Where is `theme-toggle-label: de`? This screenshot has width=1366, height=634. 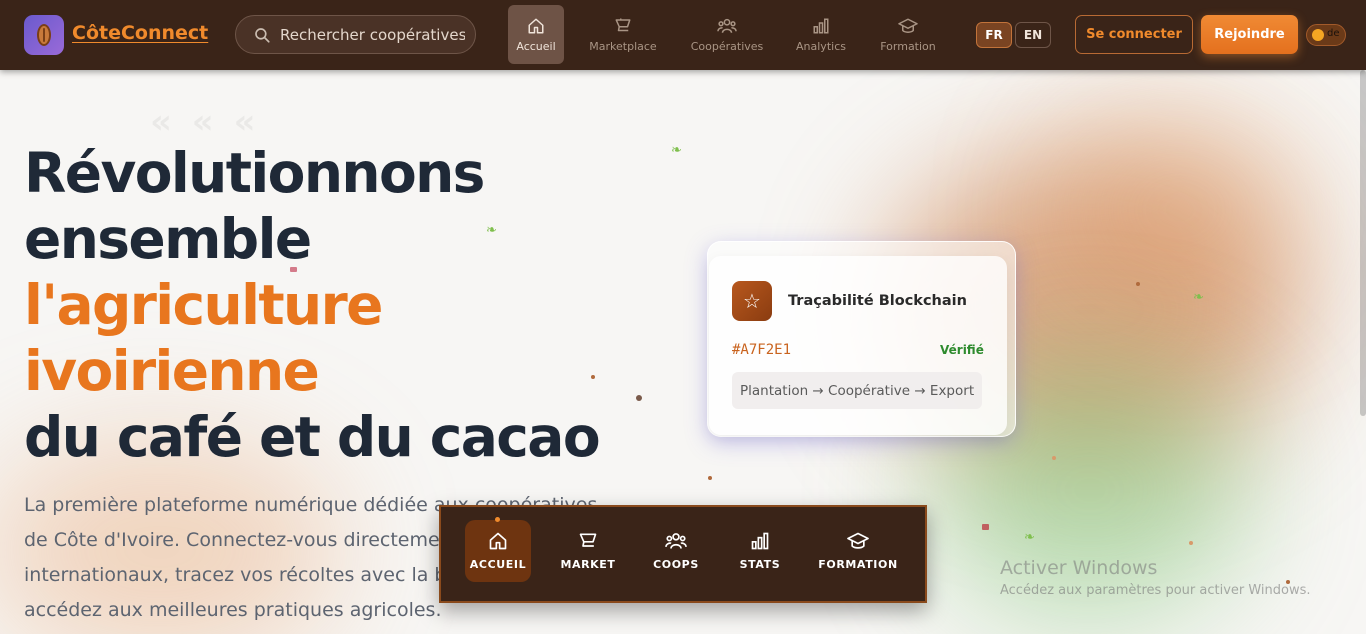
theme-toggle-label: de is located at coordinates (1333, 33).